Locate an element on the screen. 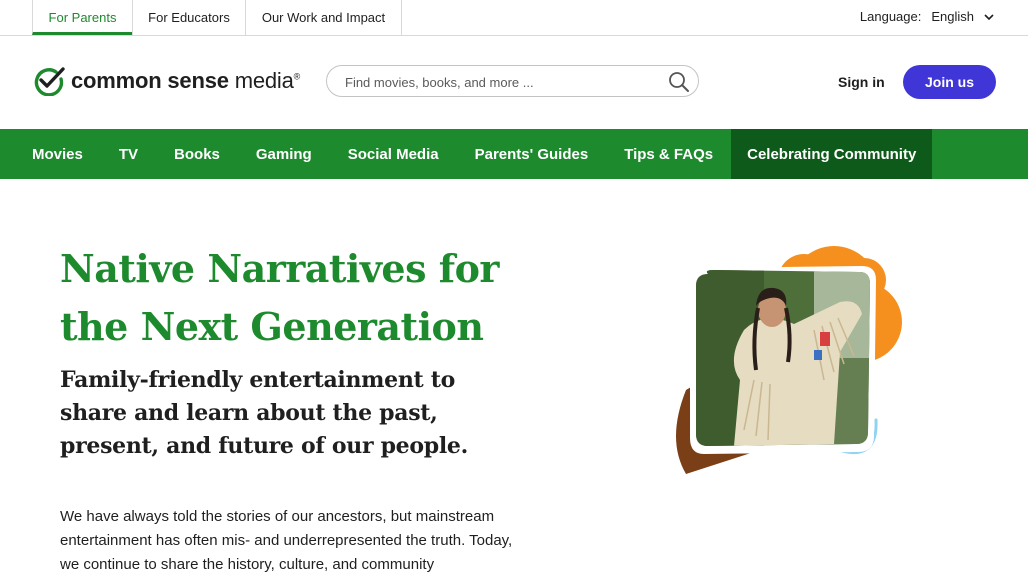 The image size is (1028, 578). logo-word-media: media is located at coordinates (264, 80).